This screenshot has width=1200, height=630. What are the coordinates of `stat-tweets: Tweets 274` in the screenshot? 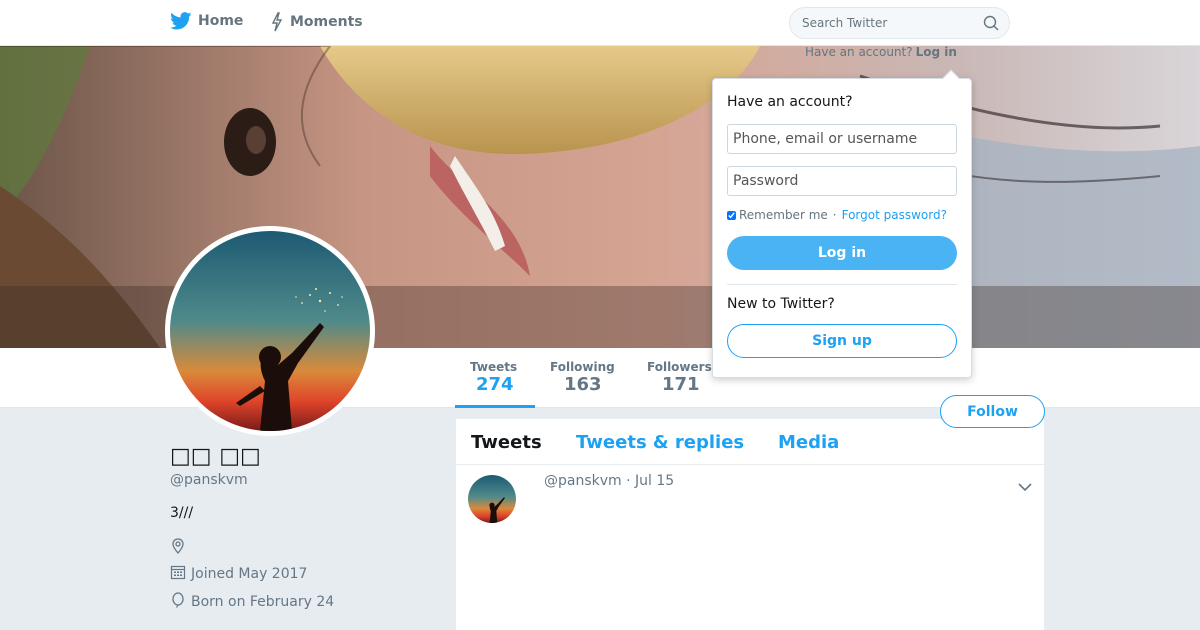 It's located at (493, 378).